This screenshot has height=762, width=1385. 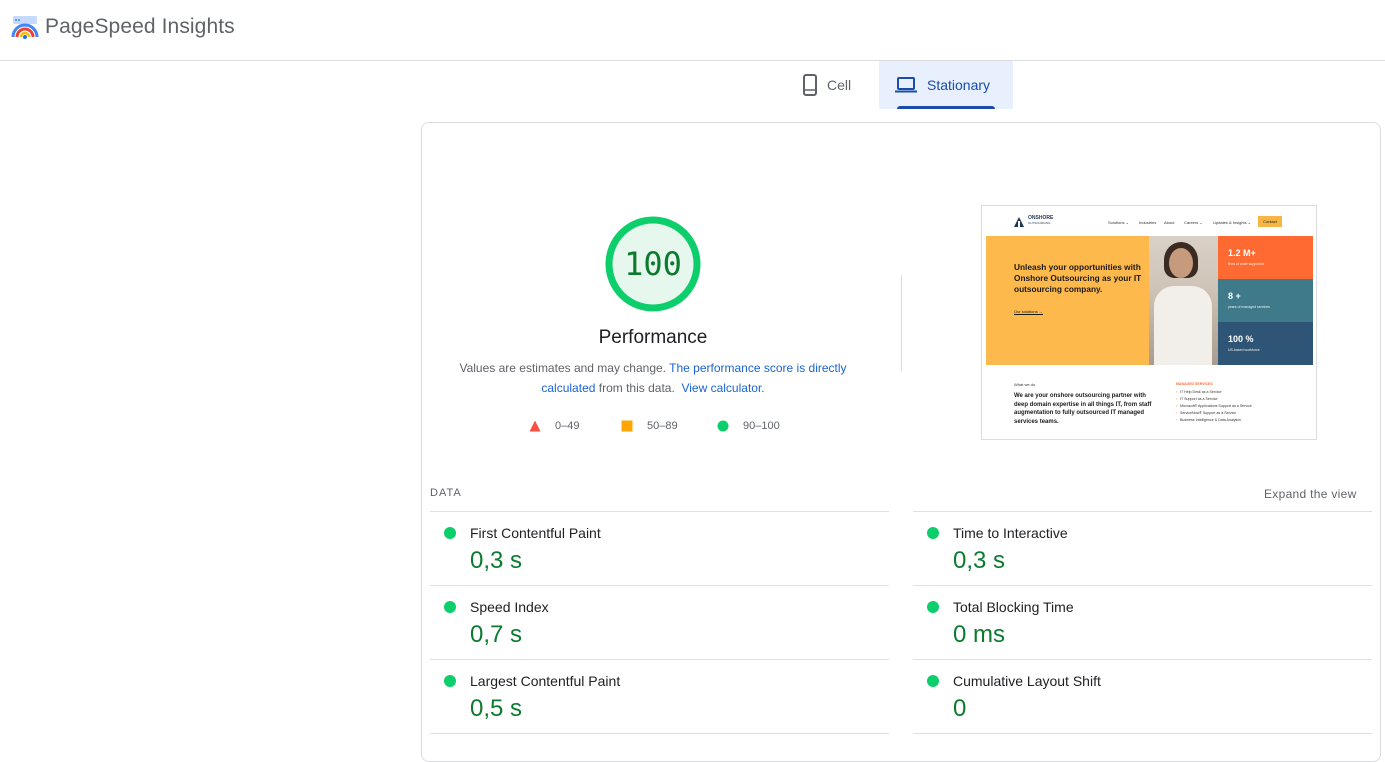 I want to click on square-icon, so click(x=627, y=426).